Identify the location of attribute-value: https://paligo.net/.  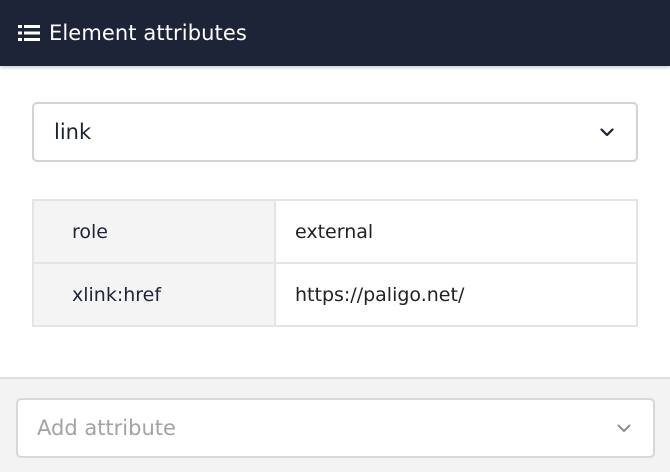
(456, 294).